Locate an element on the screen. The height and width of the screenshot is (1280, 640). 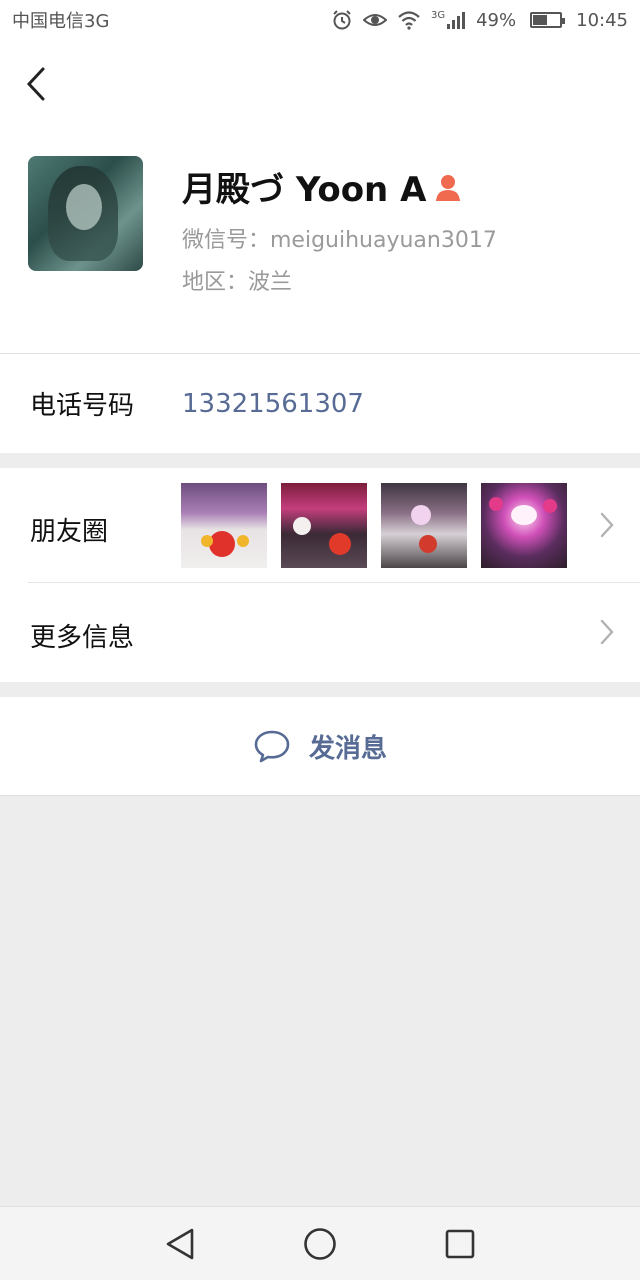
phone-row: 电话号码 13321561307 is located at coordinates (320, 403).